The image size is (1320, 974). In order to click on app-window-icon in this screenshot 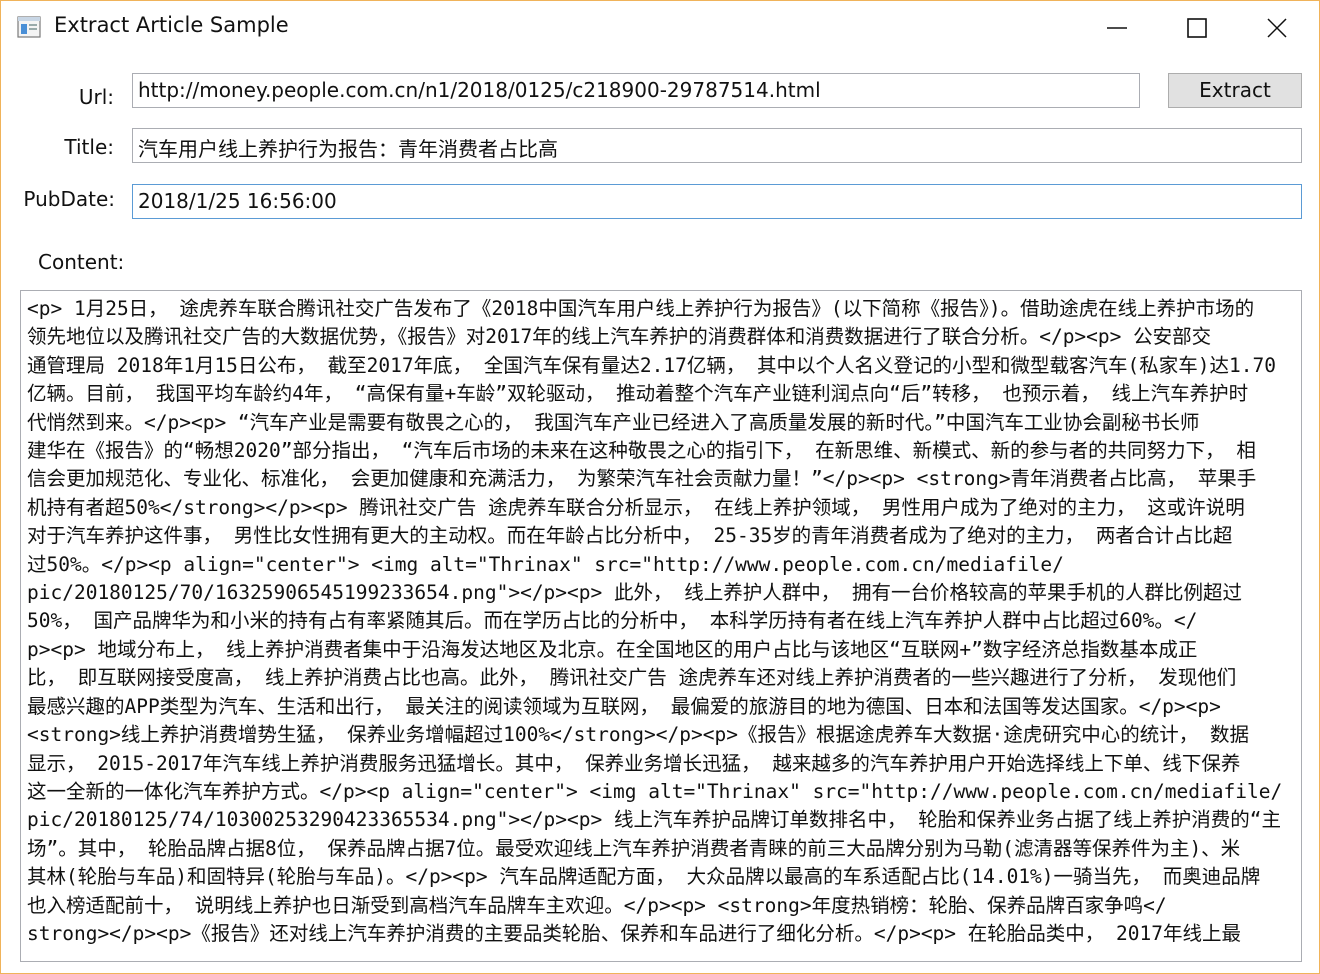, I will do `click(29, 27)`.